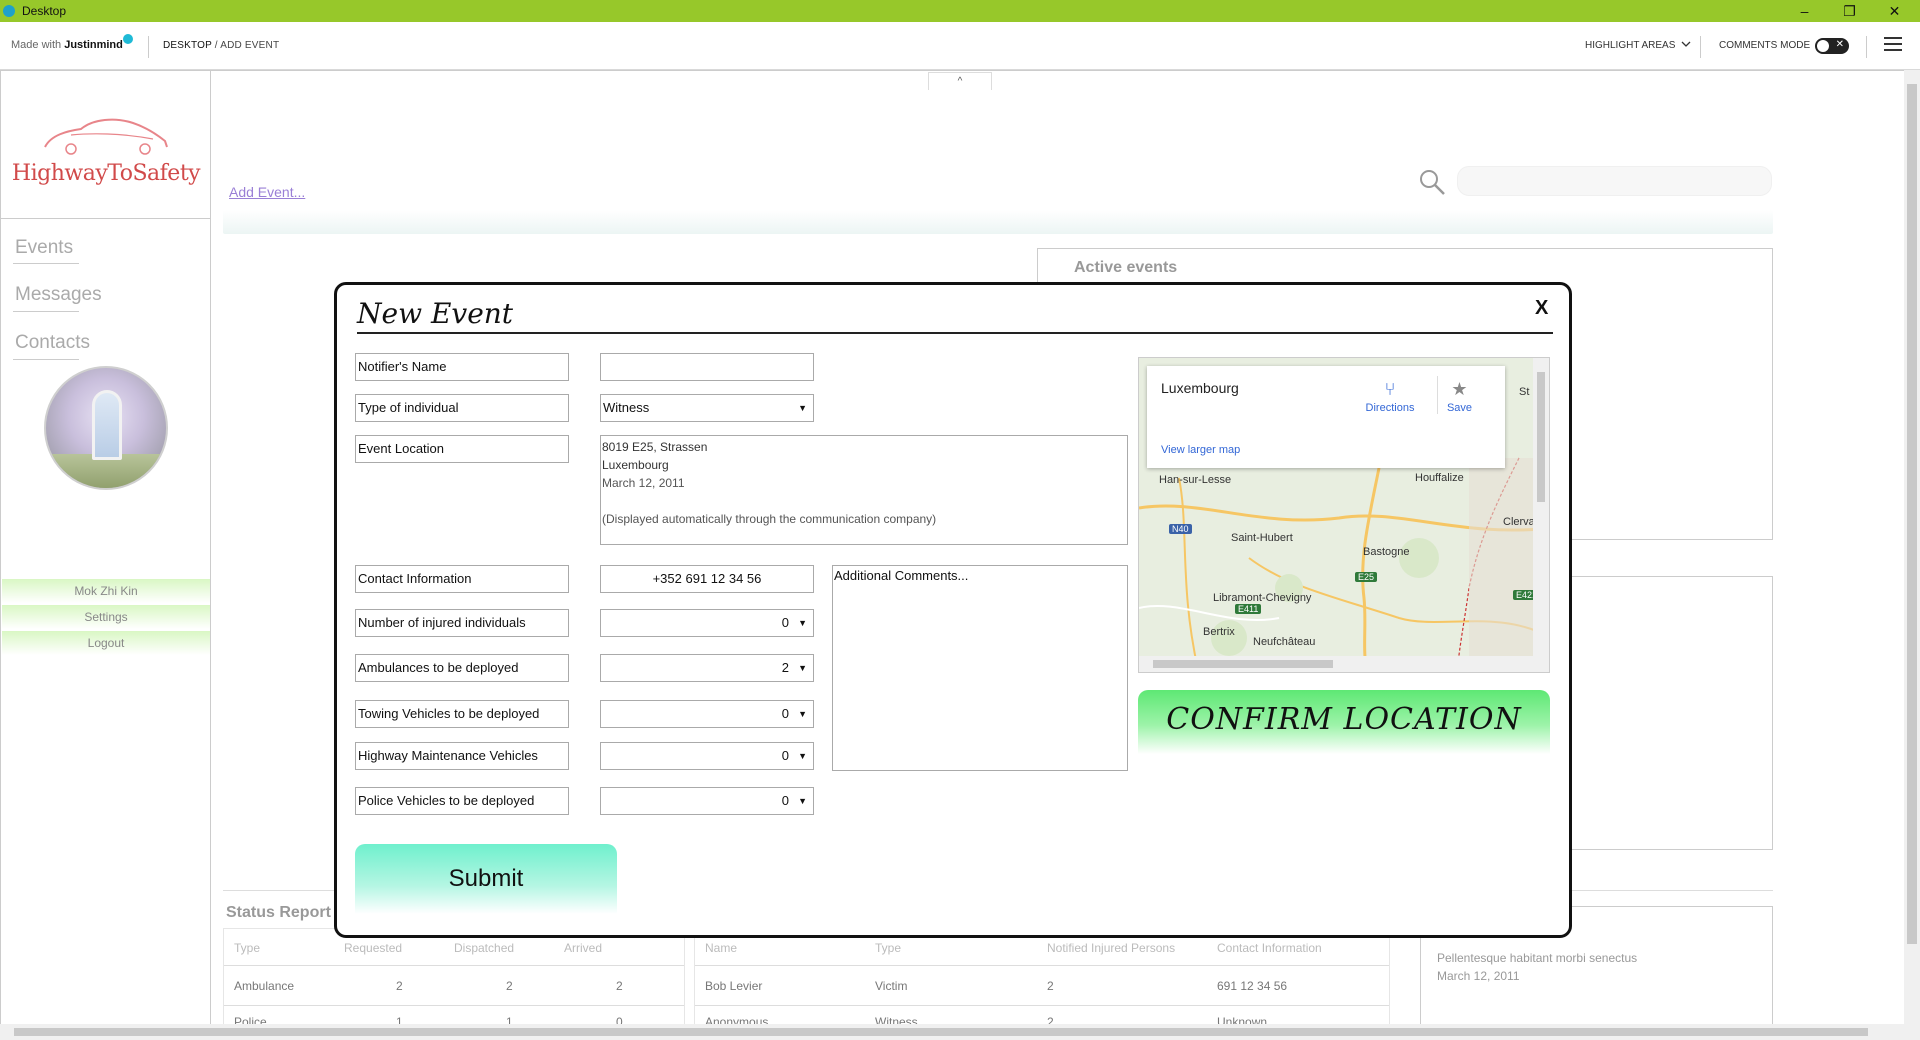  I want to click on search-input, so click(1614, 181).